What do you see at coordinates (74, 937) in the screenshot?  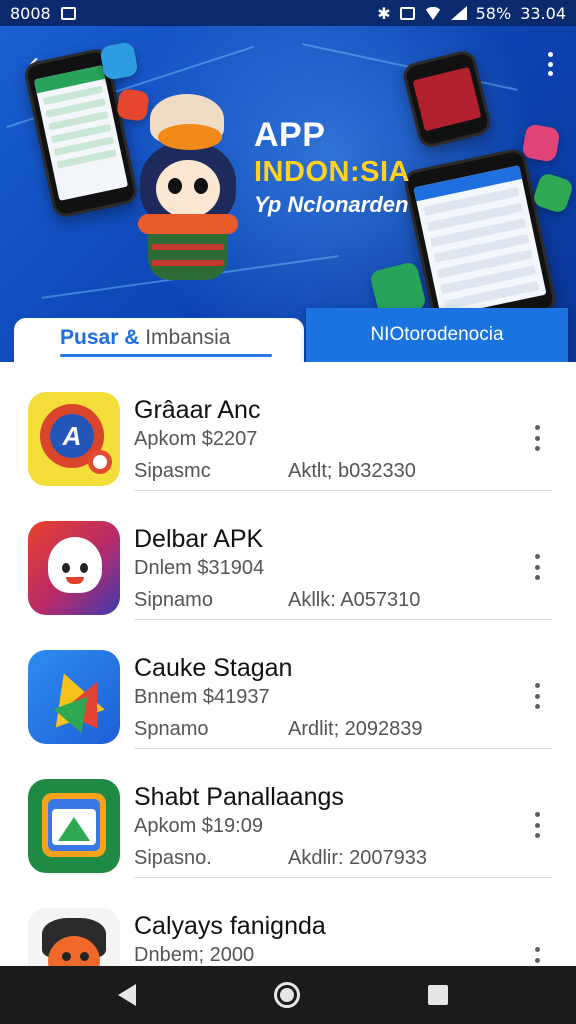 I see `app-icon-orange-character` at bounding box center [74, 937].